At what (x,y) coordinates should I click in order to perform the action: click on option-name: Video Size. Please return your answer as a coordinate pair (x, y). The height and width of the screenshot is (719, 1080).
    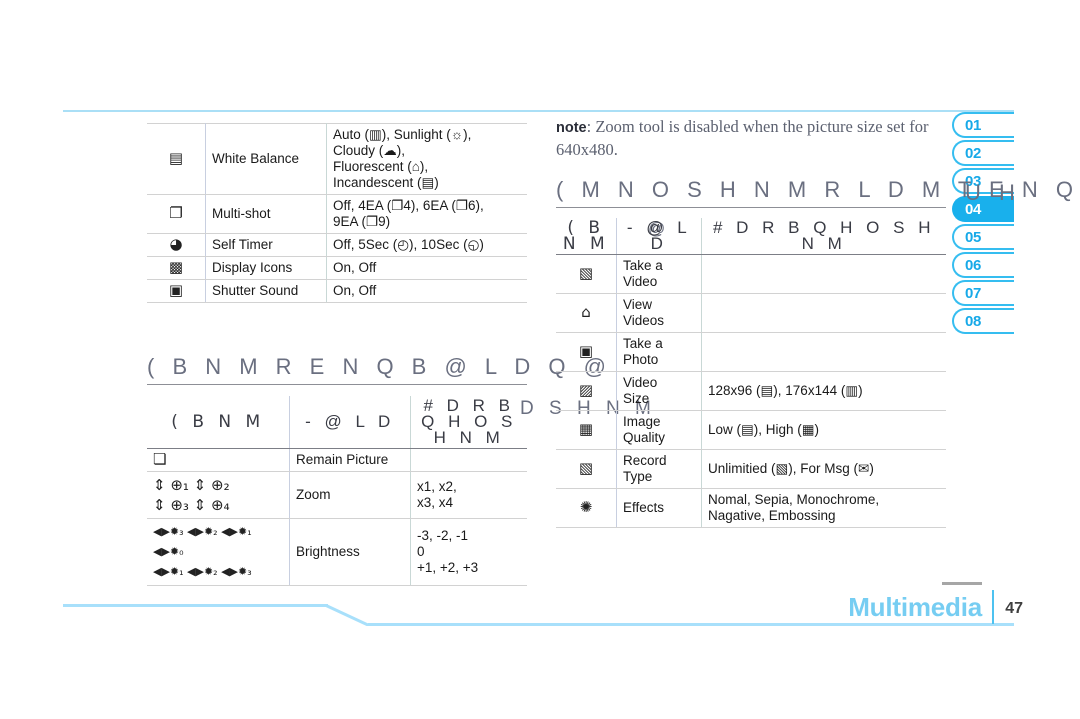
    Looking at the image, I should click on (659, 391).